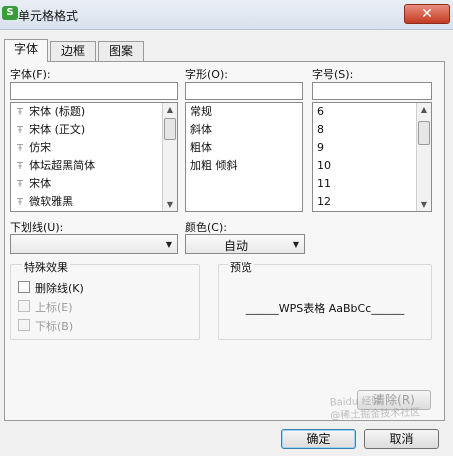  What do you see at coordinates (46, 267) in the screenshot?
I see `effects-group-title: 特殊效果` at bounding box center [46, 267].